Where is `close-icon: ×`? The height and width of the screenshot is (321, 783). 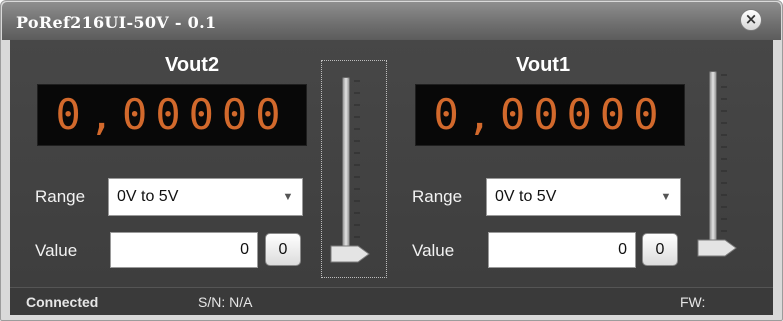 close-icon: × is located at coordinates (751, 19).